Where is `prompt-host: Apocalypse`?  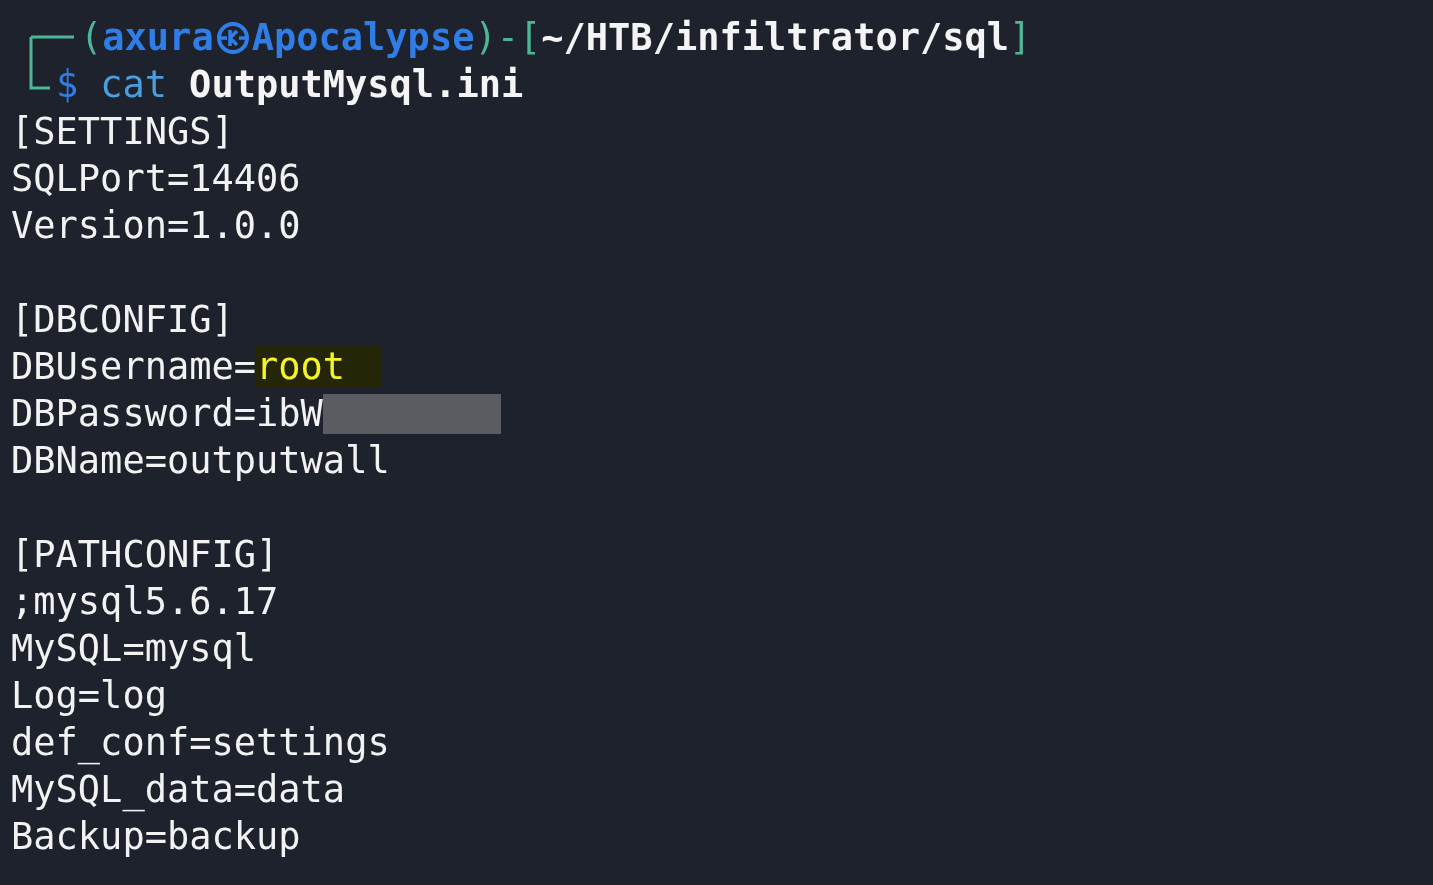 prompt-host: Apocalypse is located at coordinates (363, 37).